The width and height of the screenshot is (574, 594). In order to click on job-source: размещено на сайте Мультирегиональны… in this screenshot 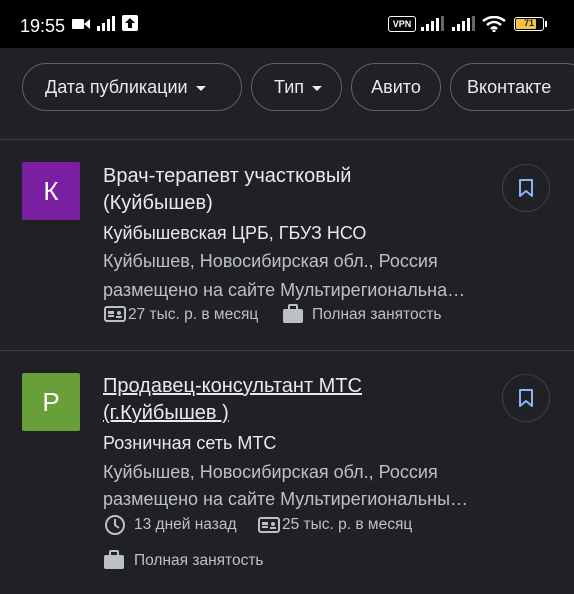, I will do `click(286, 499)`.